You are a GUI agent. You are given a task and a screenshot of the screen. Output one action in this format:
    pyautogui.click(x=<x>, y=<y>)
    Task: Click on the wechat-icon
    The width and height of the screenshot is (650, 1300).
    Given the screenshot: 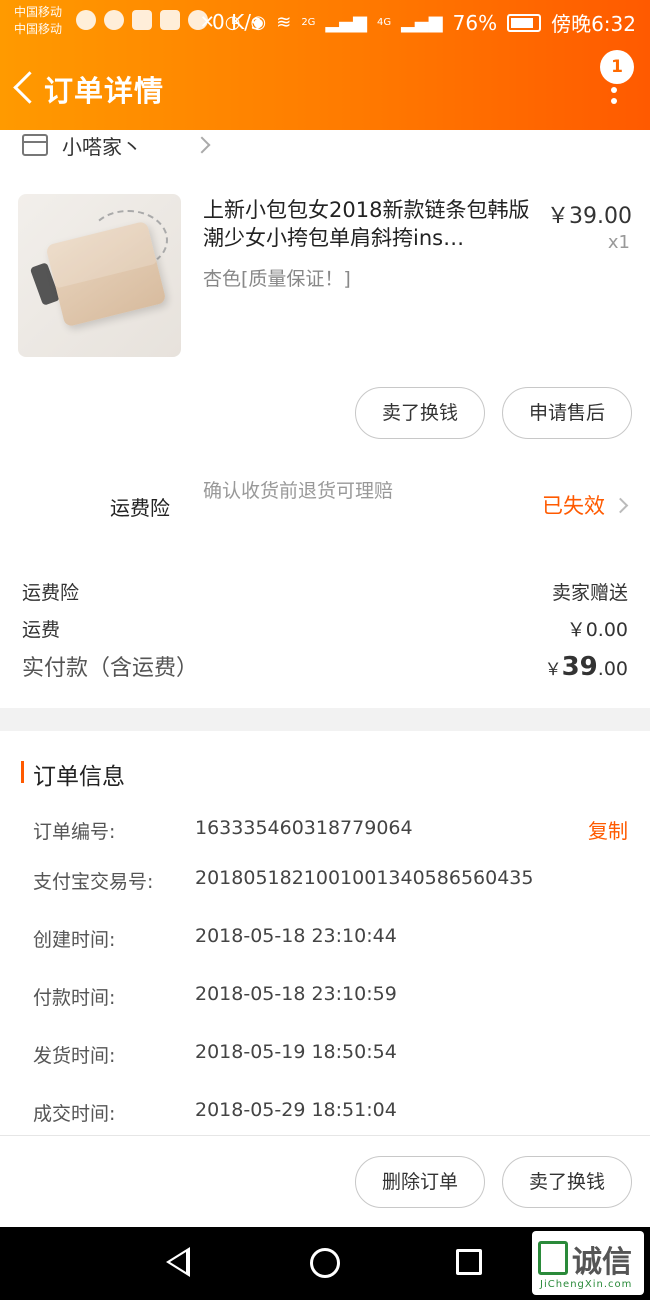 What is the action you would take?
    pyautogui.click(x=86, y=20)
    